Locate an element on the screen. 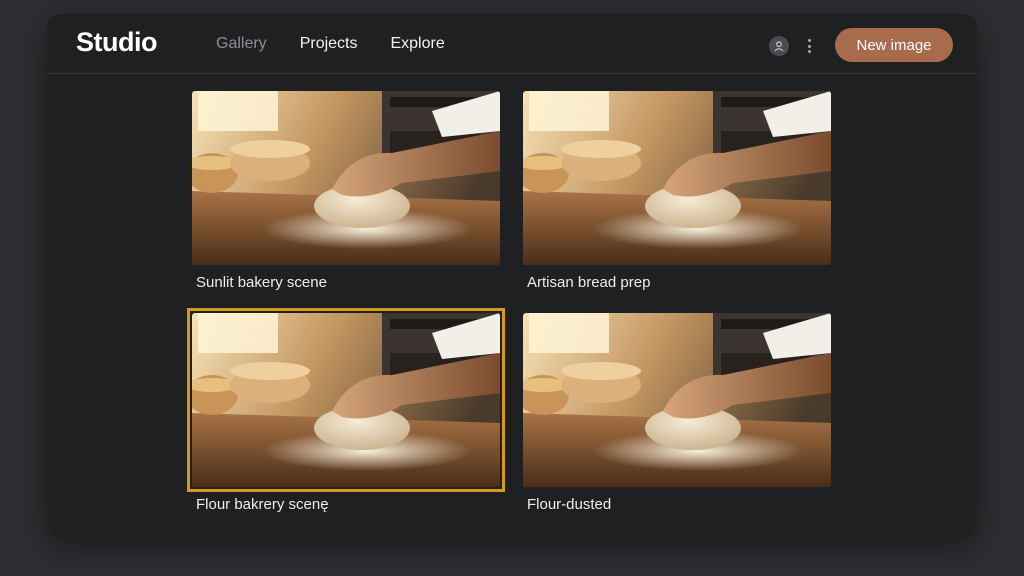 The width and height of the screenshot is (1024, 576). gallery-card: Sunlit bakery scene is located at coordinates (346, 191).